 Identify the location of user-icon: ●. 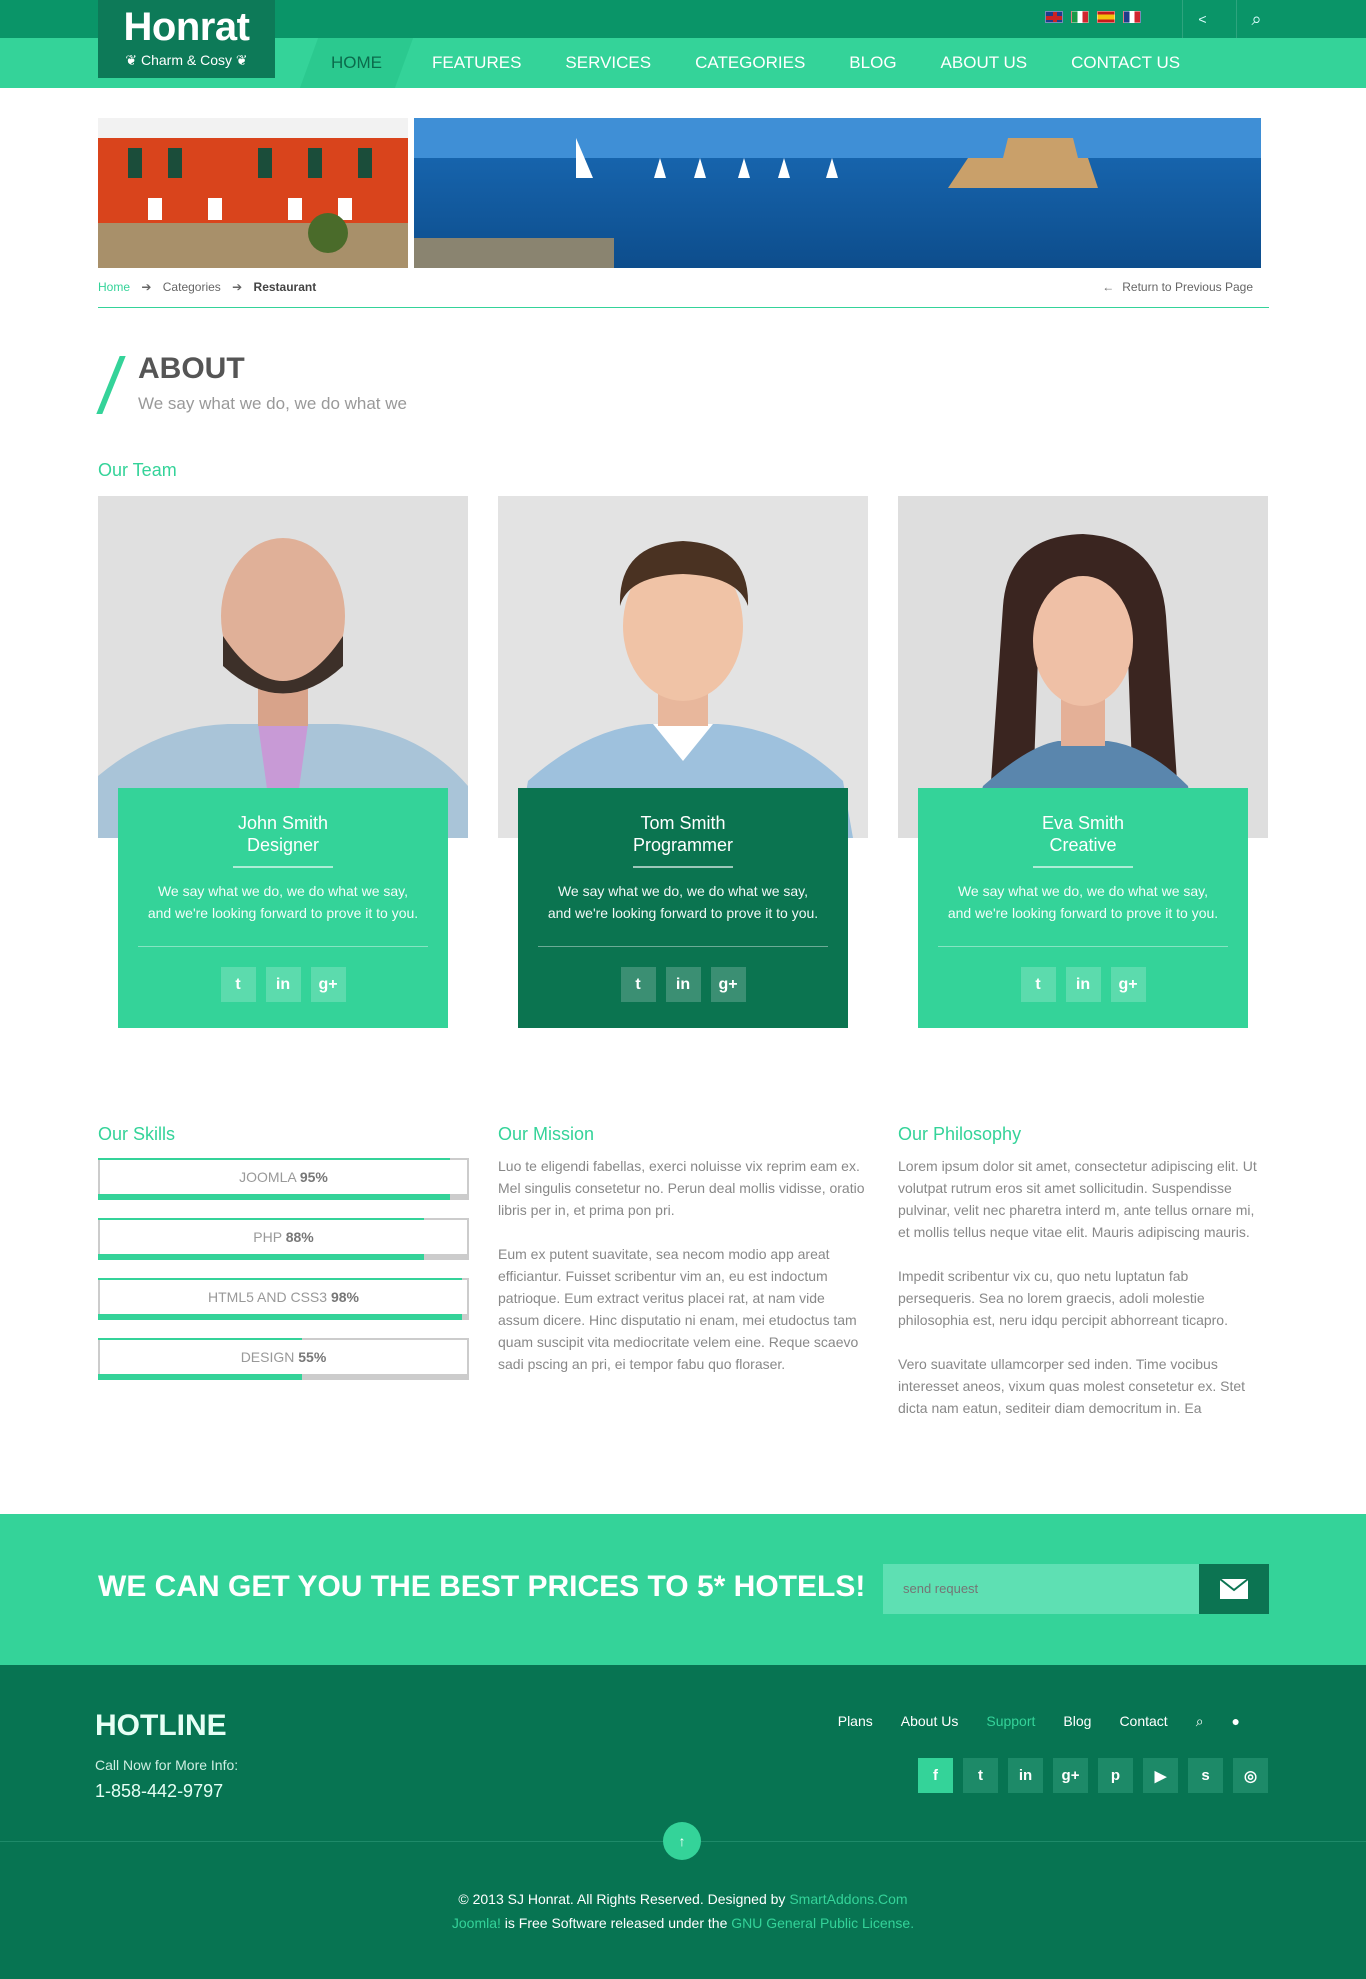
(1236, 1721).